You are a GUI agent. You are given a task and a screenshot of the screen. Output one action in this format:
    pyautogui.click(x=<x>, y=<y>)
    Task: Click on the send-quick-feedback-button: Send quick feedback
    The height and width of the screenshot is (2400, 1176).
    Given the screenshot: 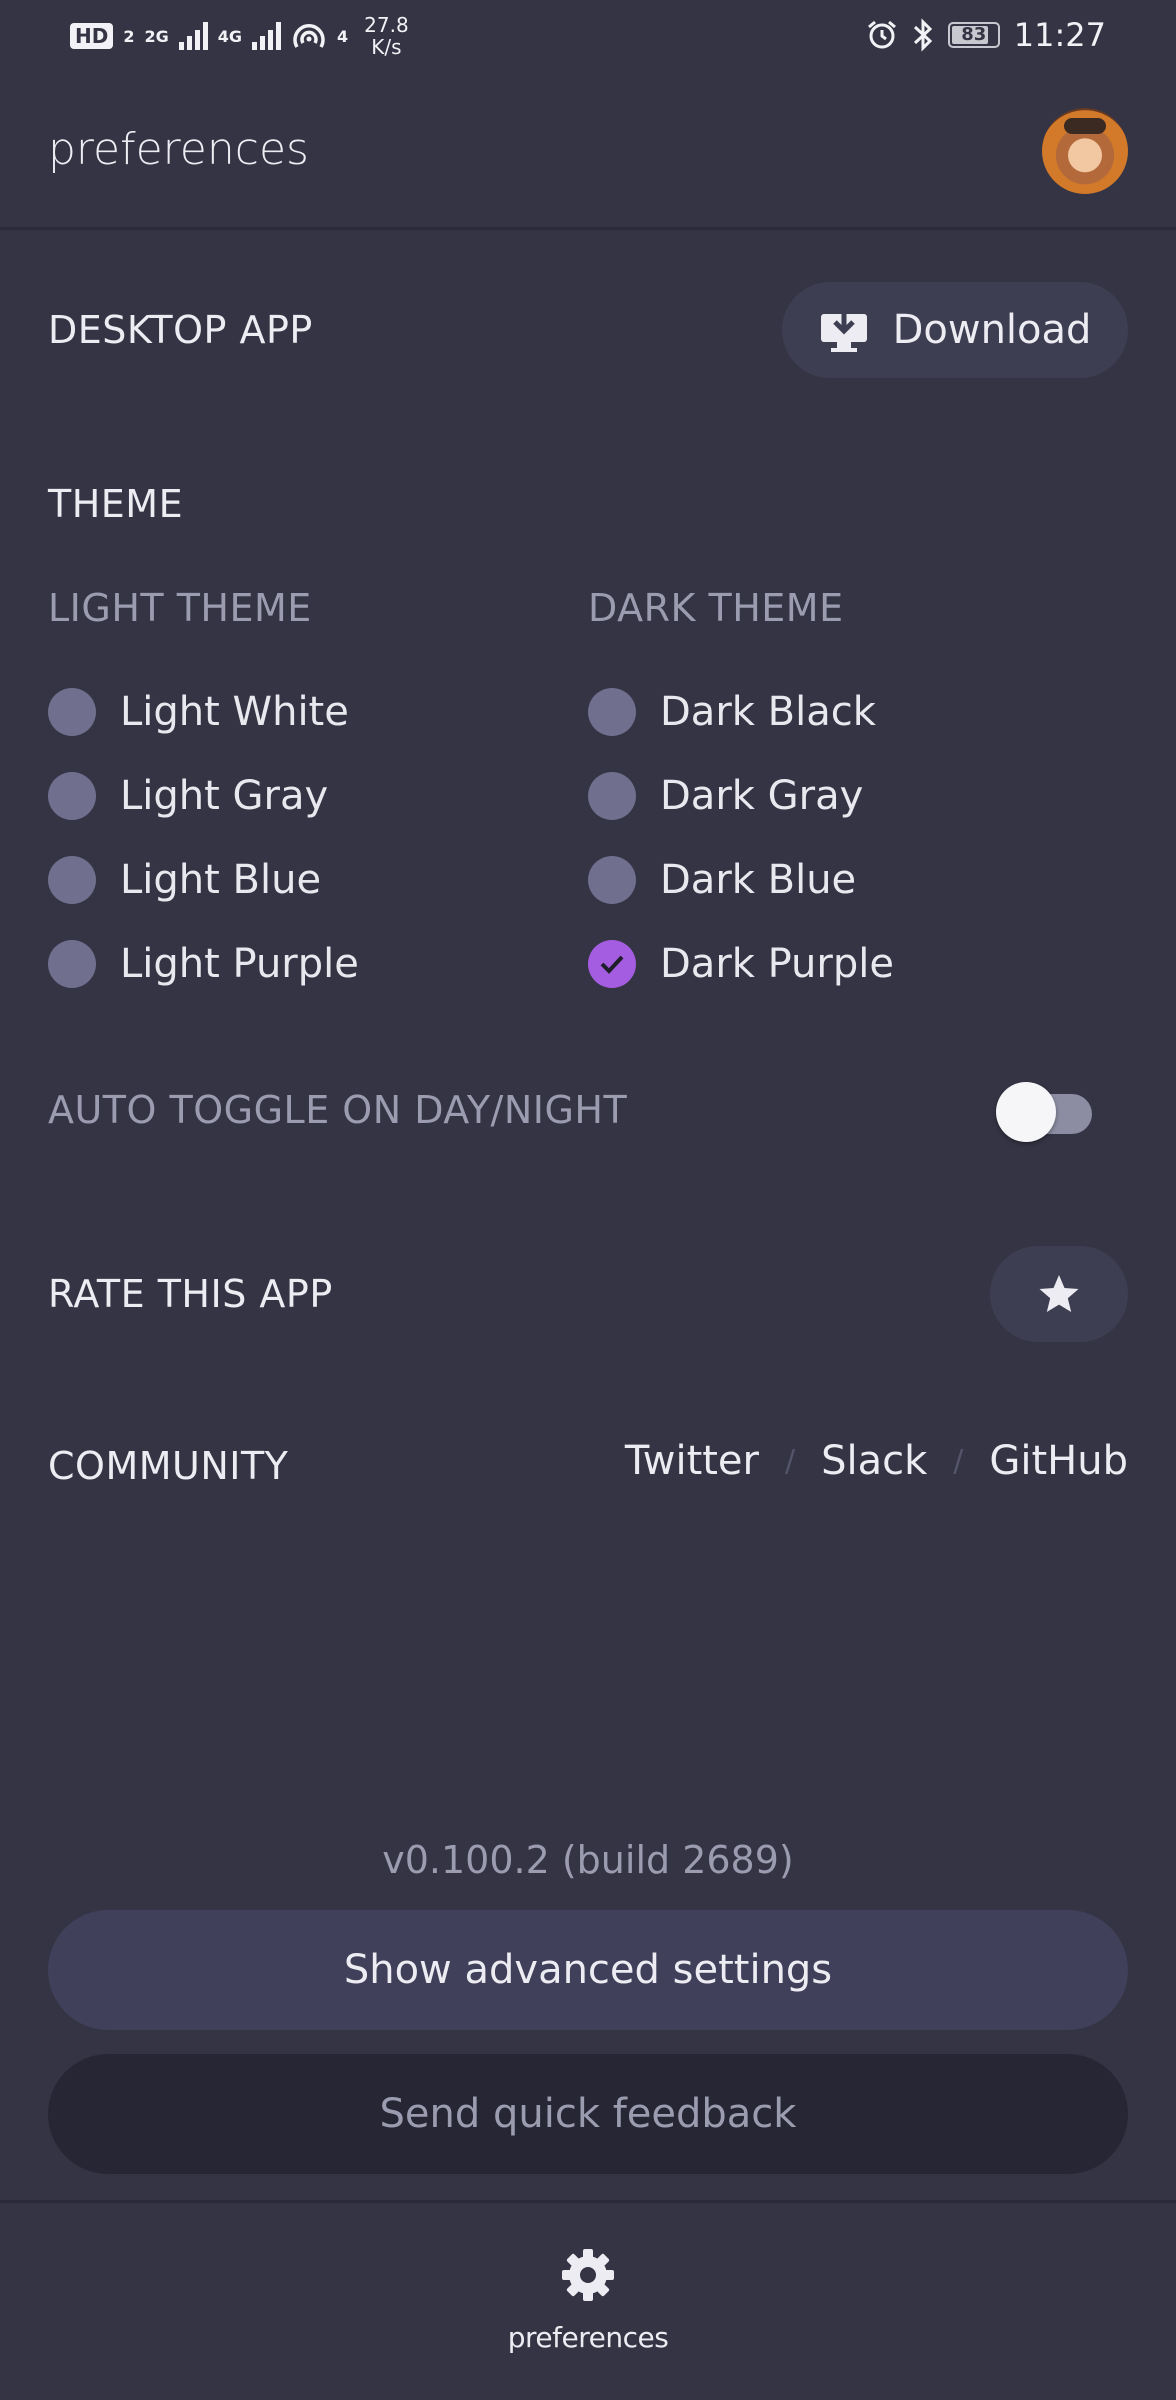 What is the action you would take?
    pyautogui.click(x=588, y=2114)
    